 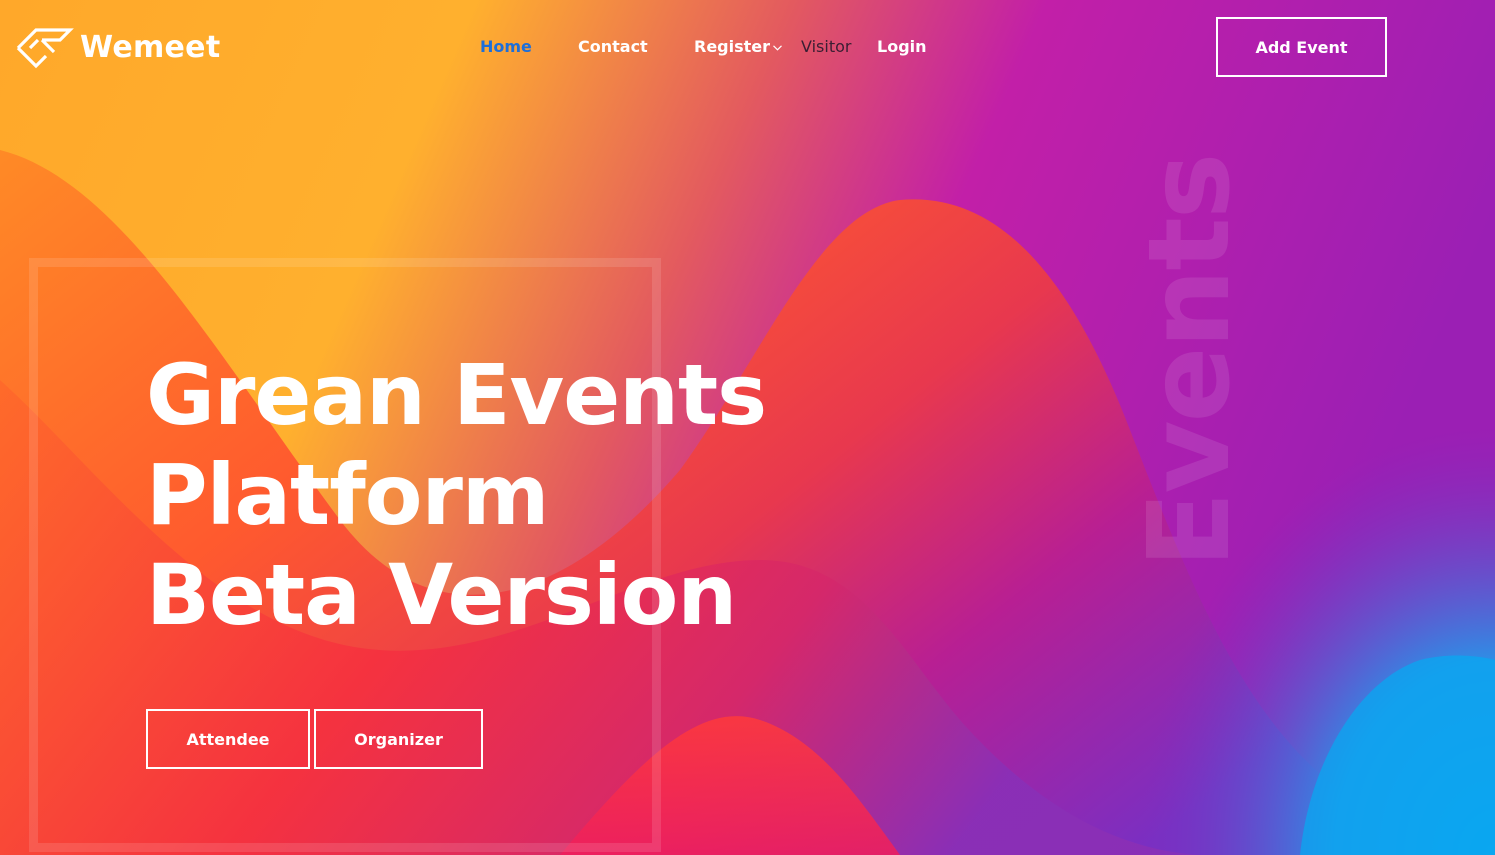 What do you see at coordinates (826, 47) in the screenshot?
I see `nav-visitor: Visitor` at bounding box center [826, 47].